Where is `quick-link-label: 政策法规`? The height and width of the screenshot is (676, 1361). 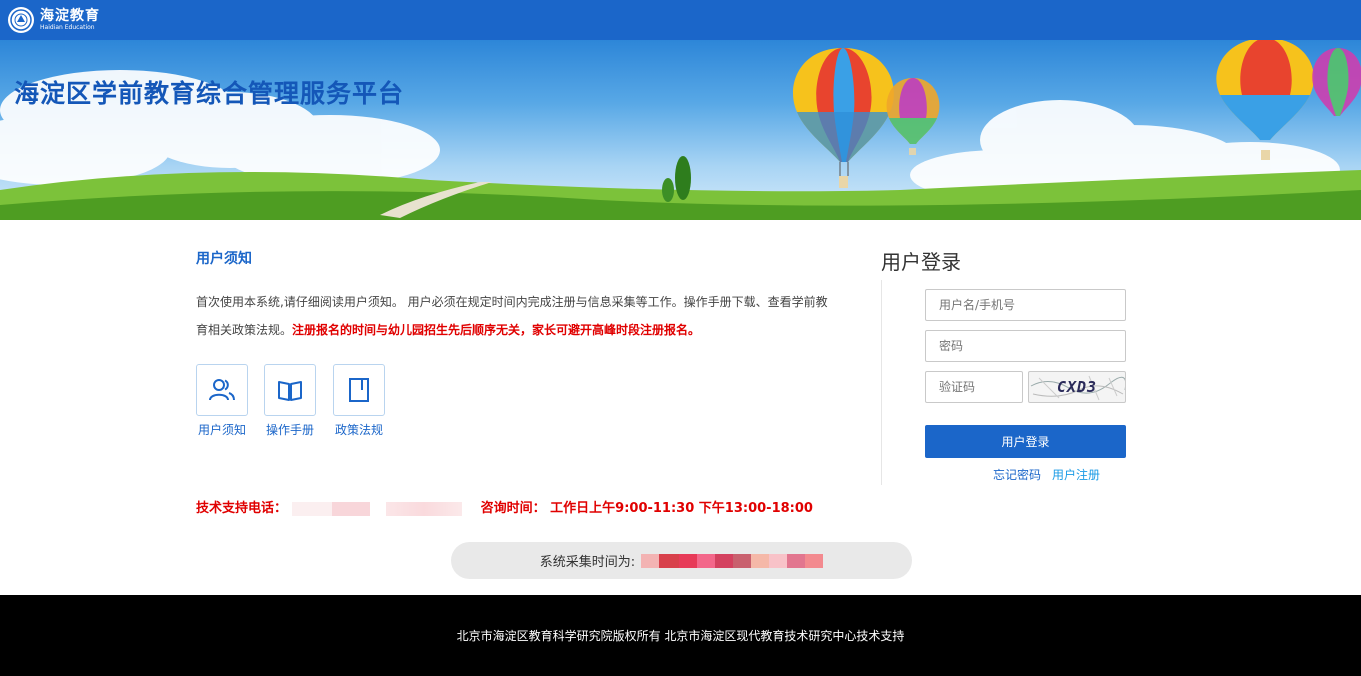 quick-link-label: 政策法规 is located at coordinates (359, 429).